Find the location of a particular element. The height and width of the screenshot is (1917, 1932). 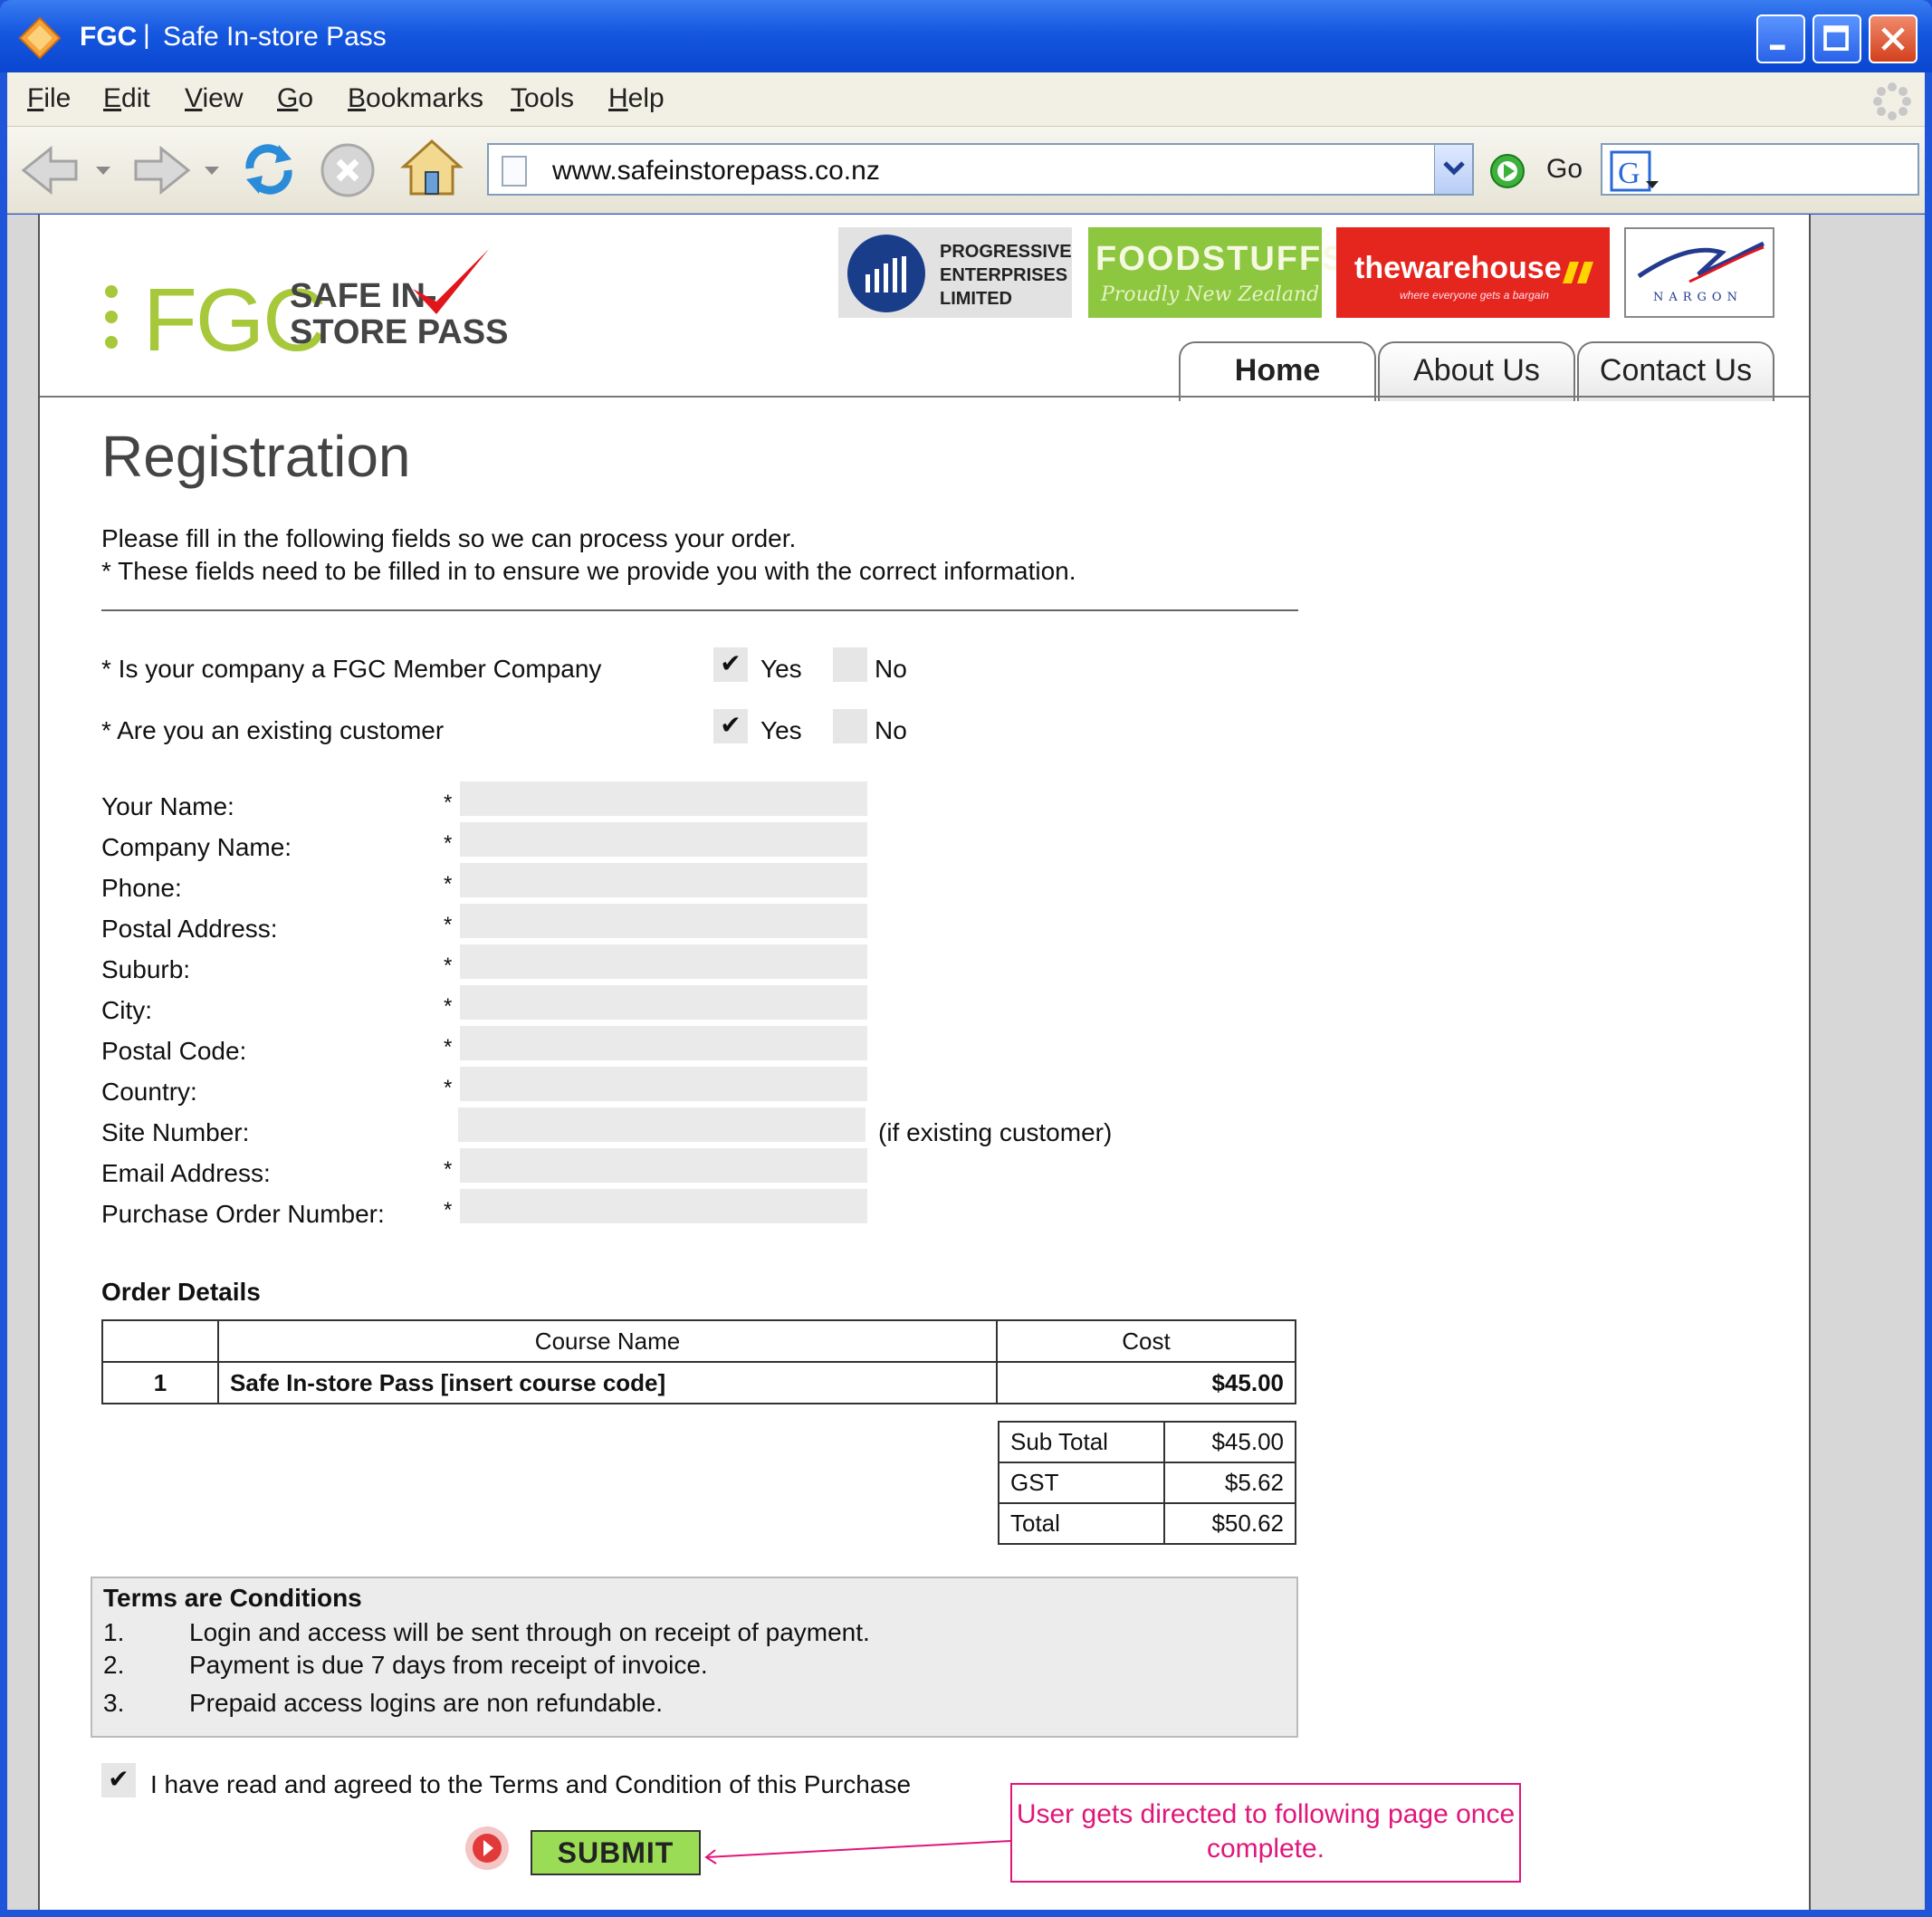

totals-table: Sub Total $45.00 GST $5.62 Total $50.62 is located at coordinates (1146, 1483).